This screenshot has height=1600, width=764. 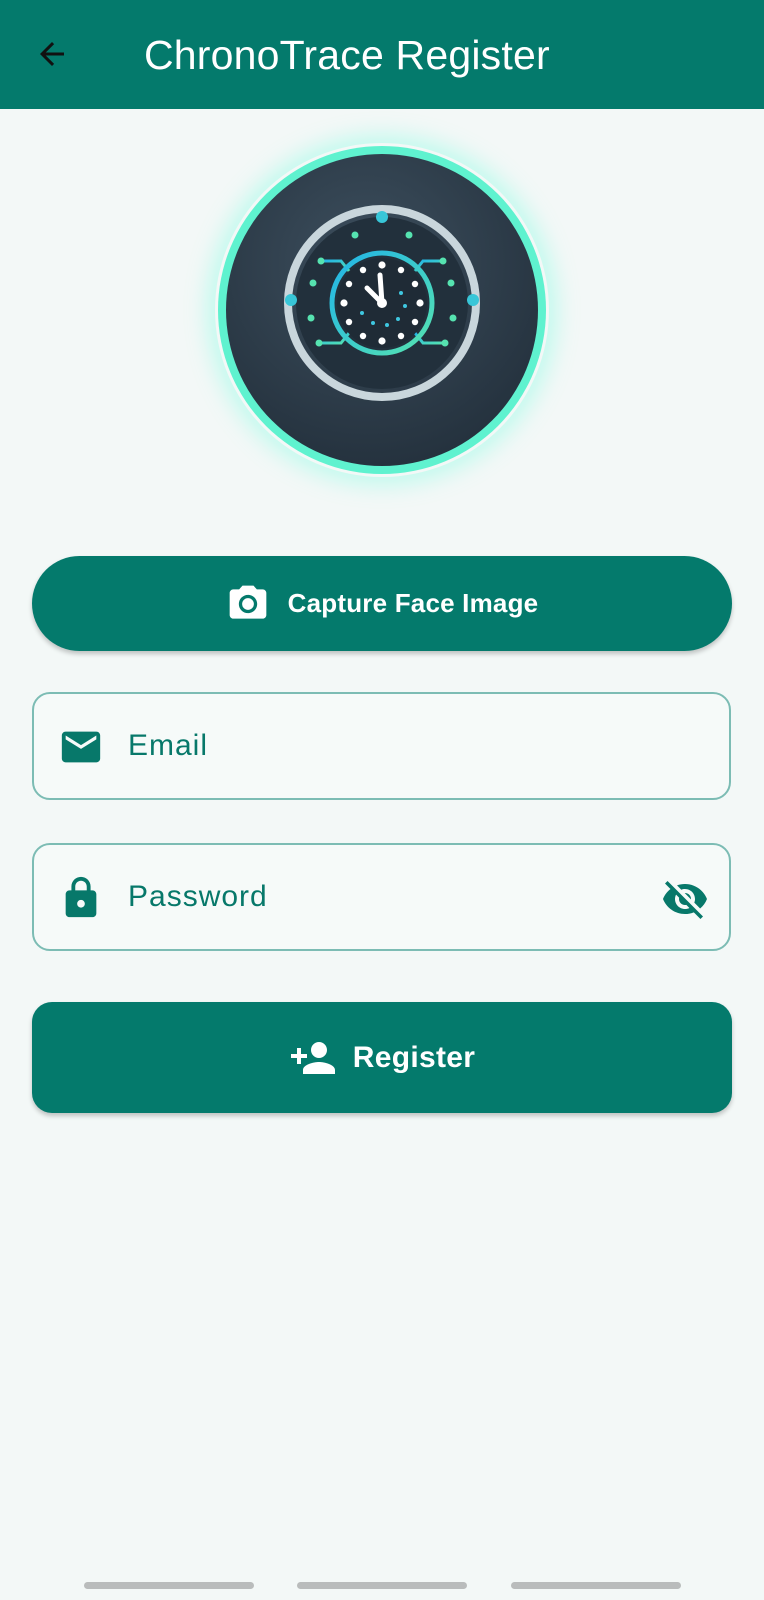 I want to click on app-bar: ChronoTrace Register, so click(x=382, y=54).